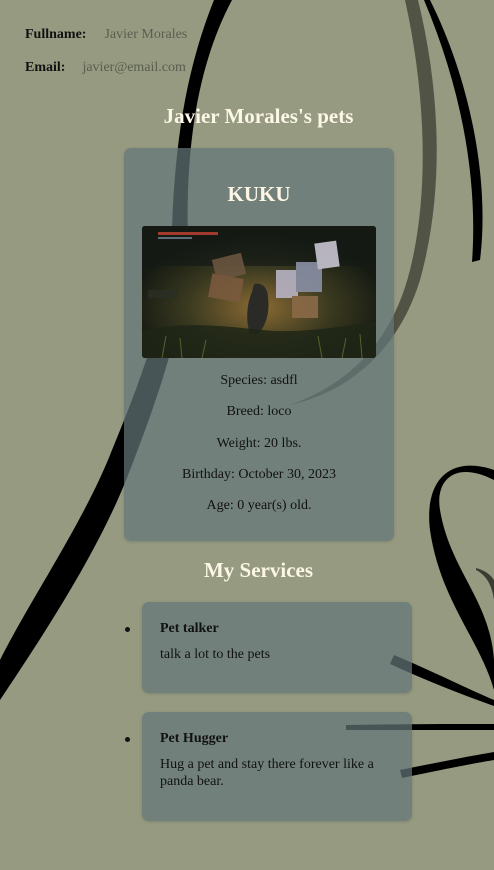  Describe the element at coordinates (259, 194) in the screenshot. I see `pet-name: KUKU` at that location.